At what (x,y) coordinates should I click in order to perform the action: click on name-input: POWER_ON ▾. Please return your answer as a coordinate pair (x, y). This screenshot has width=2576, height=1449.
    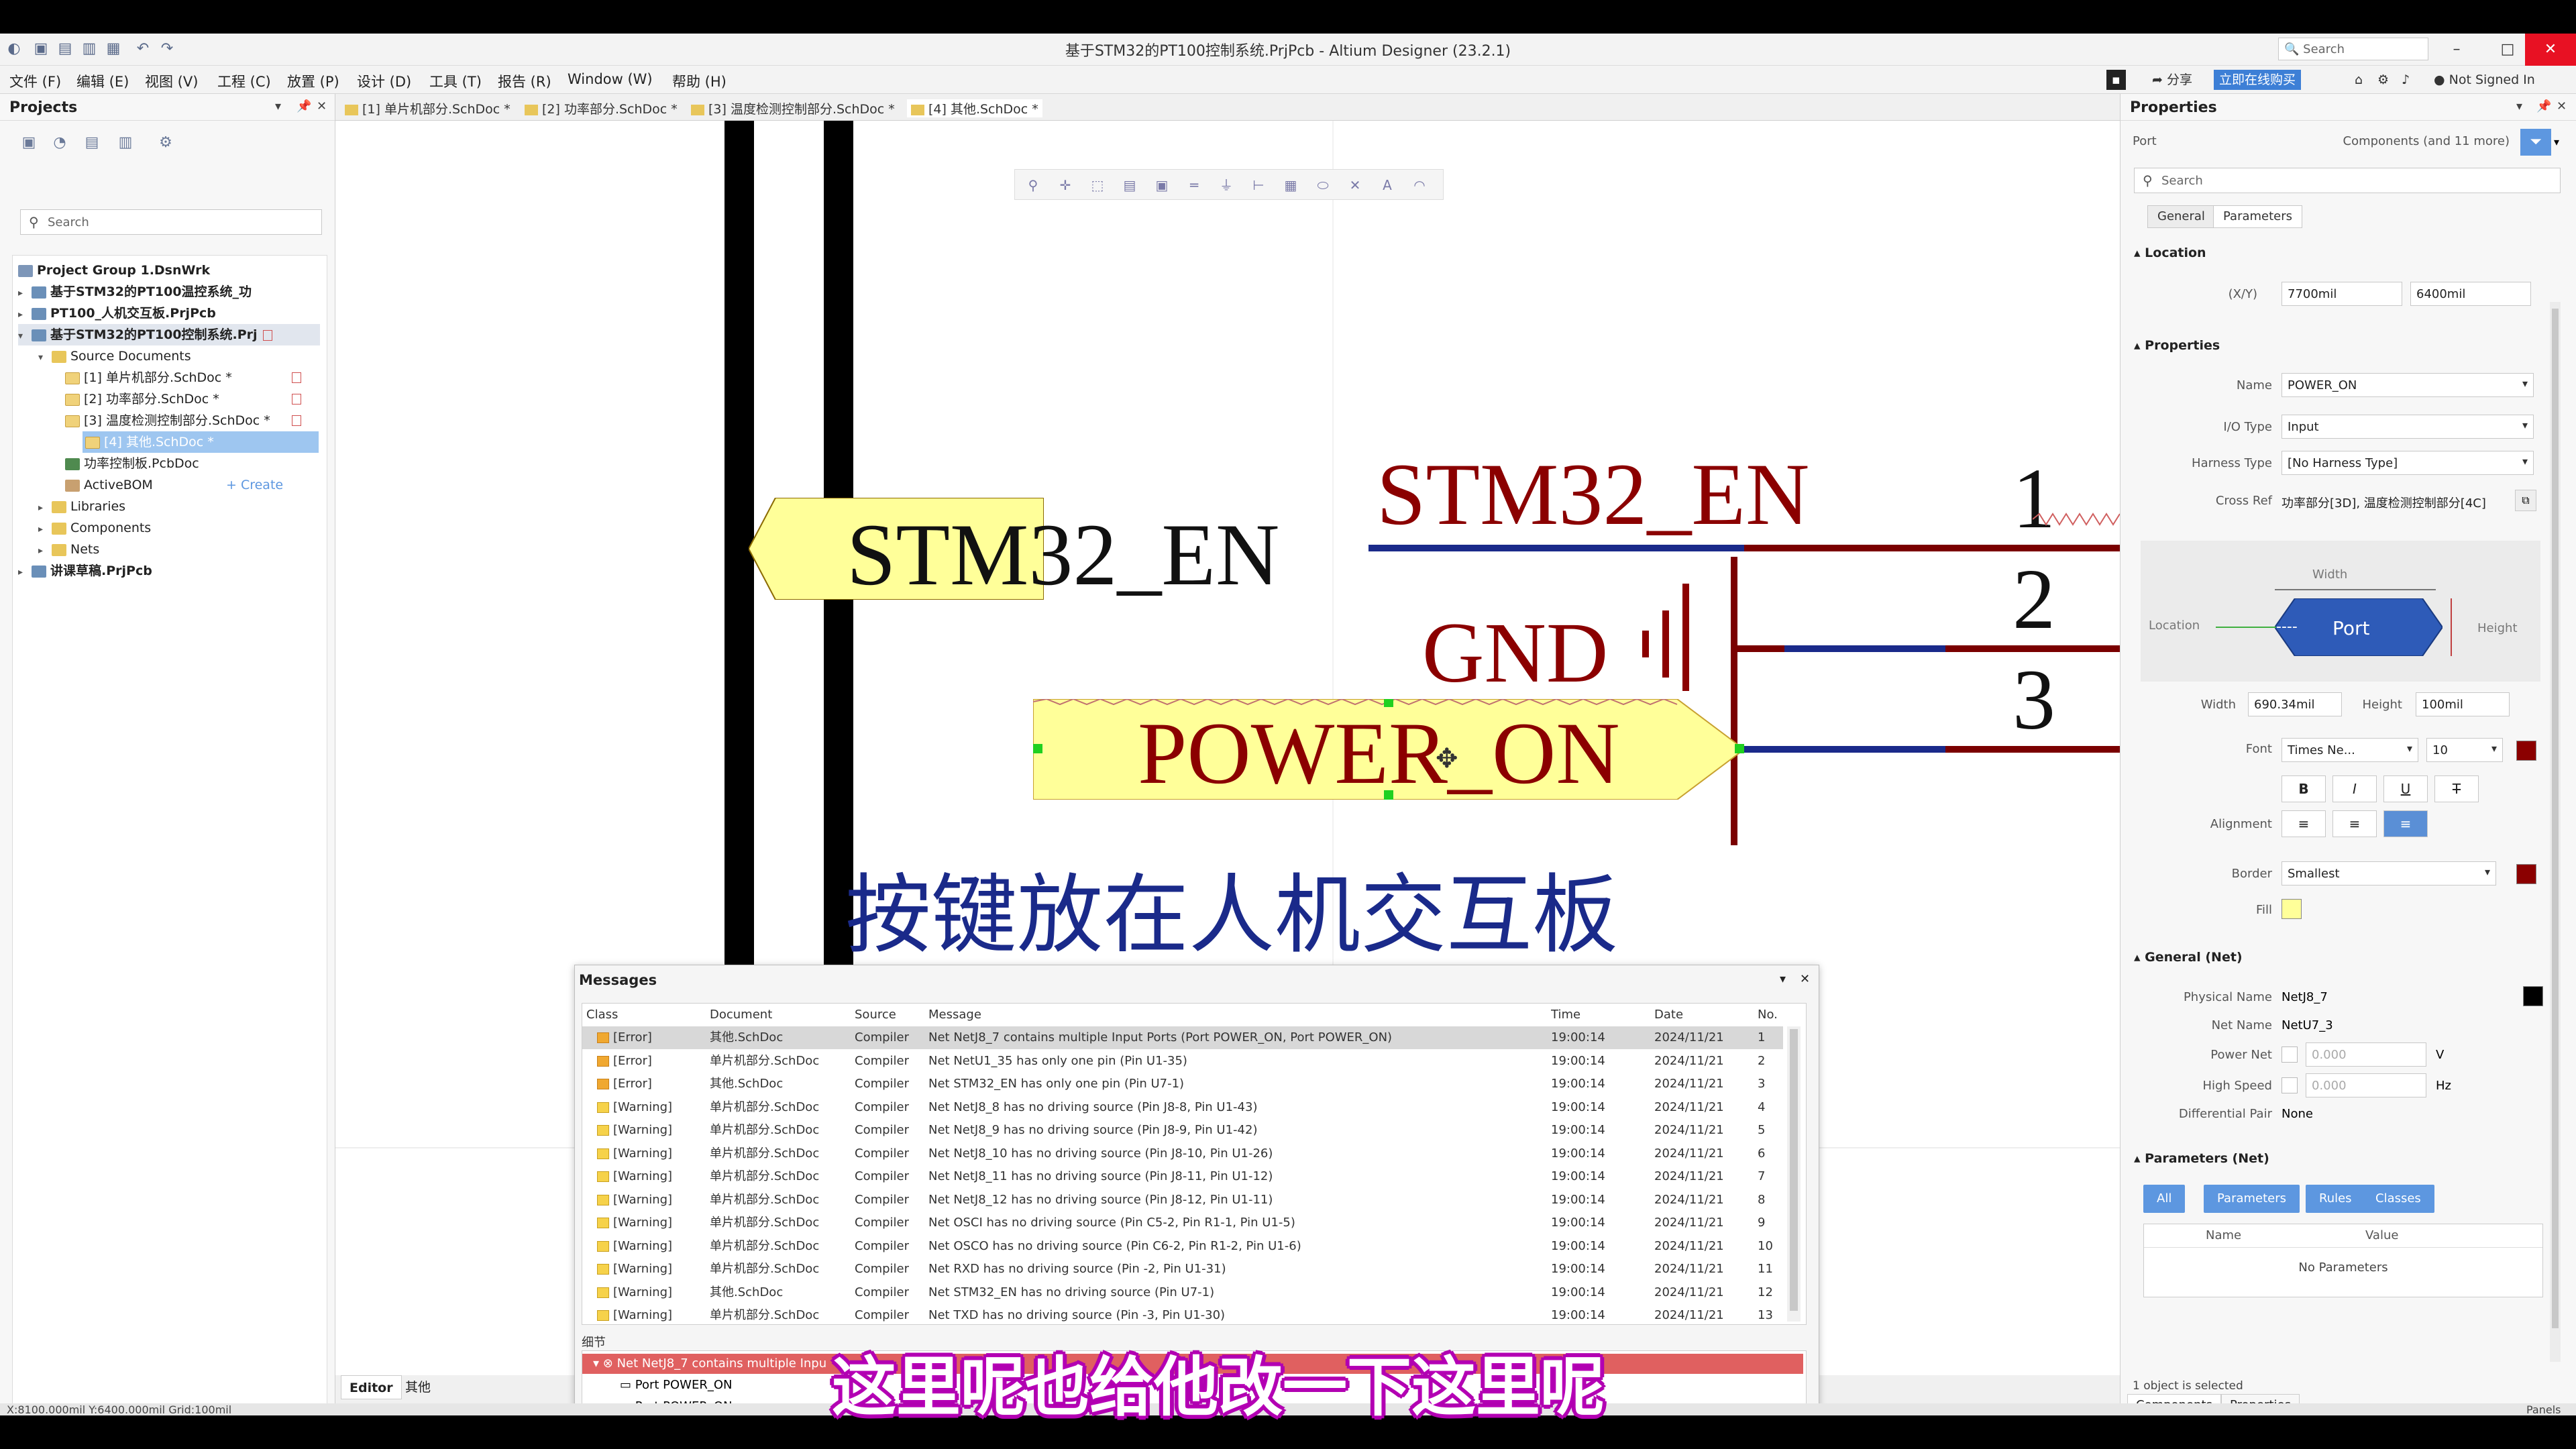
    Looking at the image, I should click on (2408, 385).